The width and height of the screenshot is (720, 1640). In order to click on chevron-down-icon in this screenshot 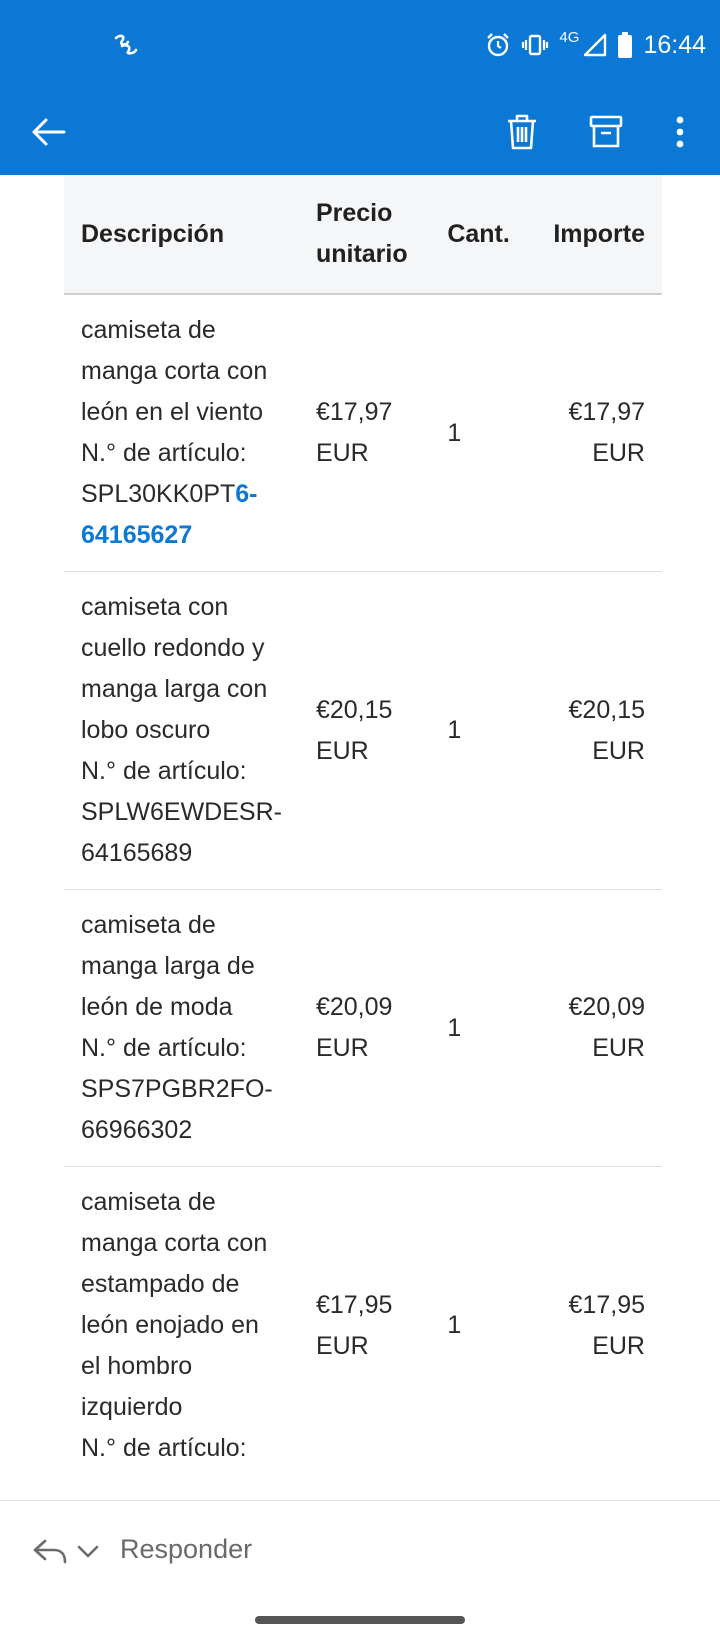, I will do `click(88, 1551)`.